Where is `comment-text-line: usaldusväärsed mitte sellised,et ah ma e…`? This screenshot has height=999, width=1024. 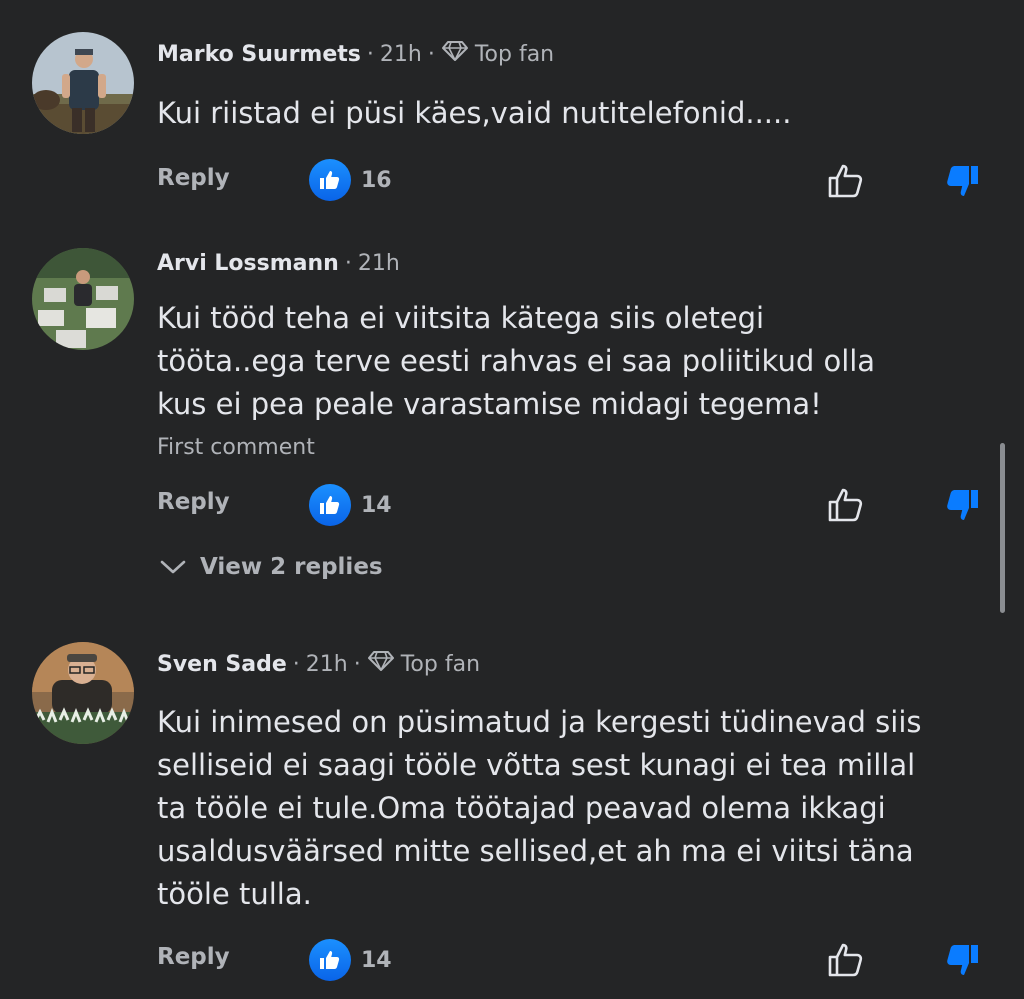 comment-text-line: usaldusväärsed mitte sellised,et ah ma e… is located at coordinates (535, 851).